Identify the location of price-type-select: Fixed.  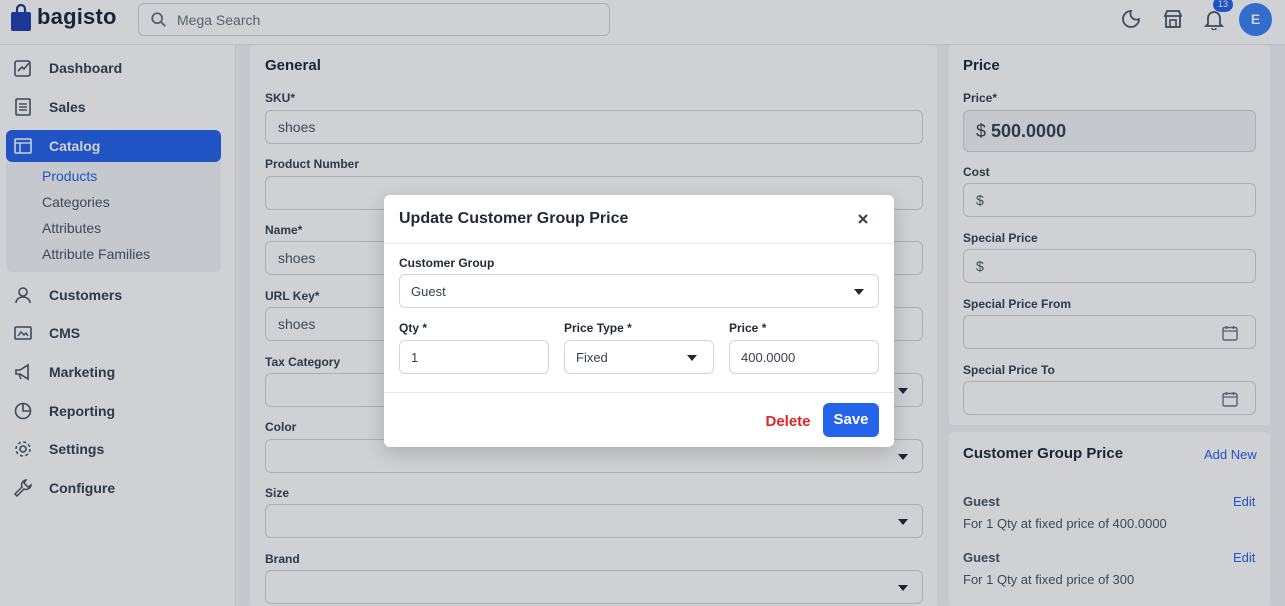
(639, 357).